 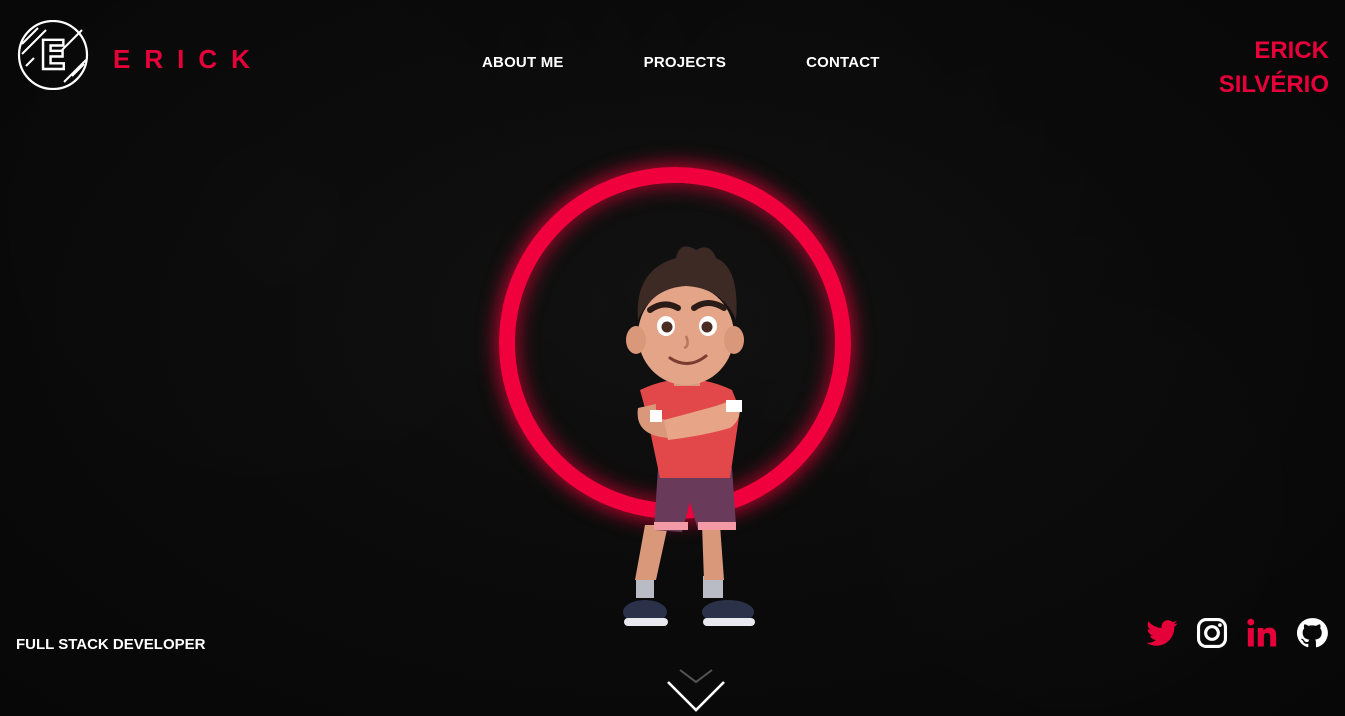 I want to click on linkedin-icon, so click(x=1262, y=632).